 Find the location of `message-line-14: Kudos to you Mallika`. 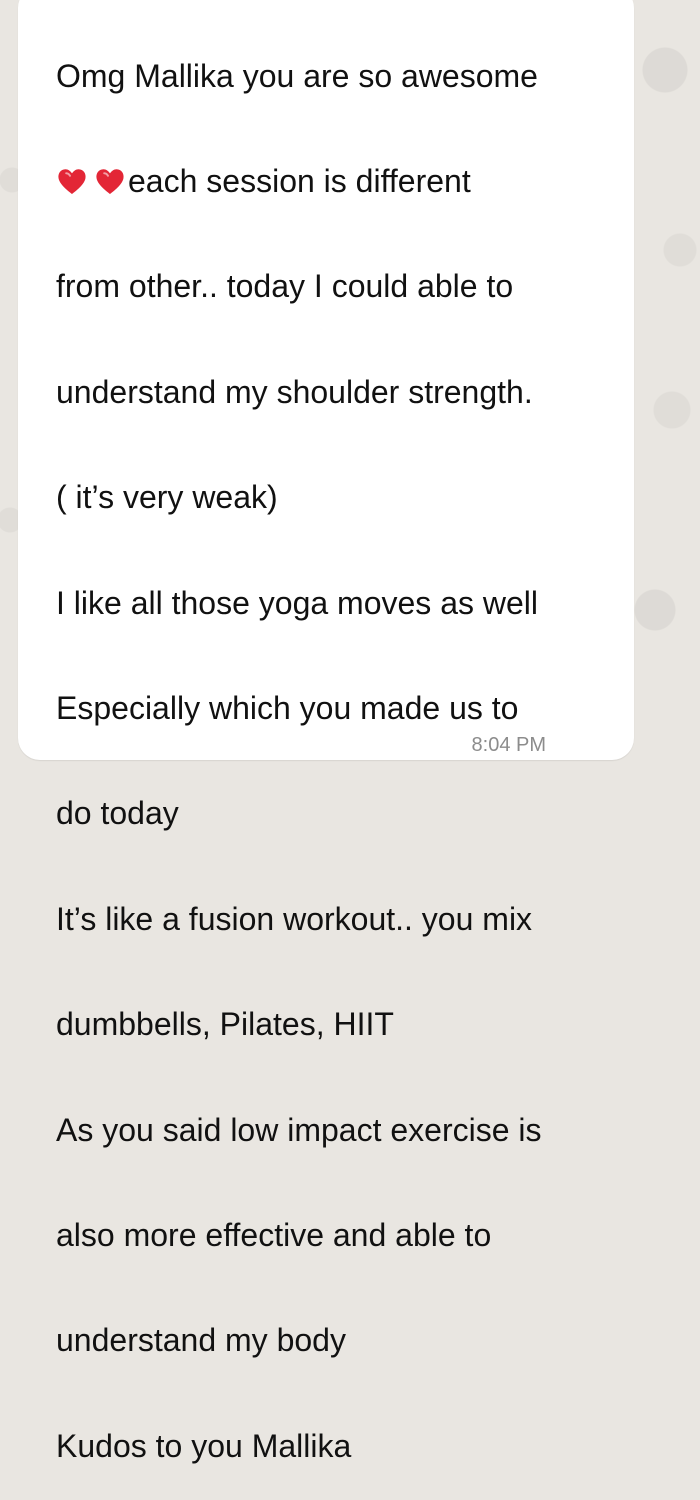

message-line-14: Kudos to you Mallika is located at coordinates (204, 1445).